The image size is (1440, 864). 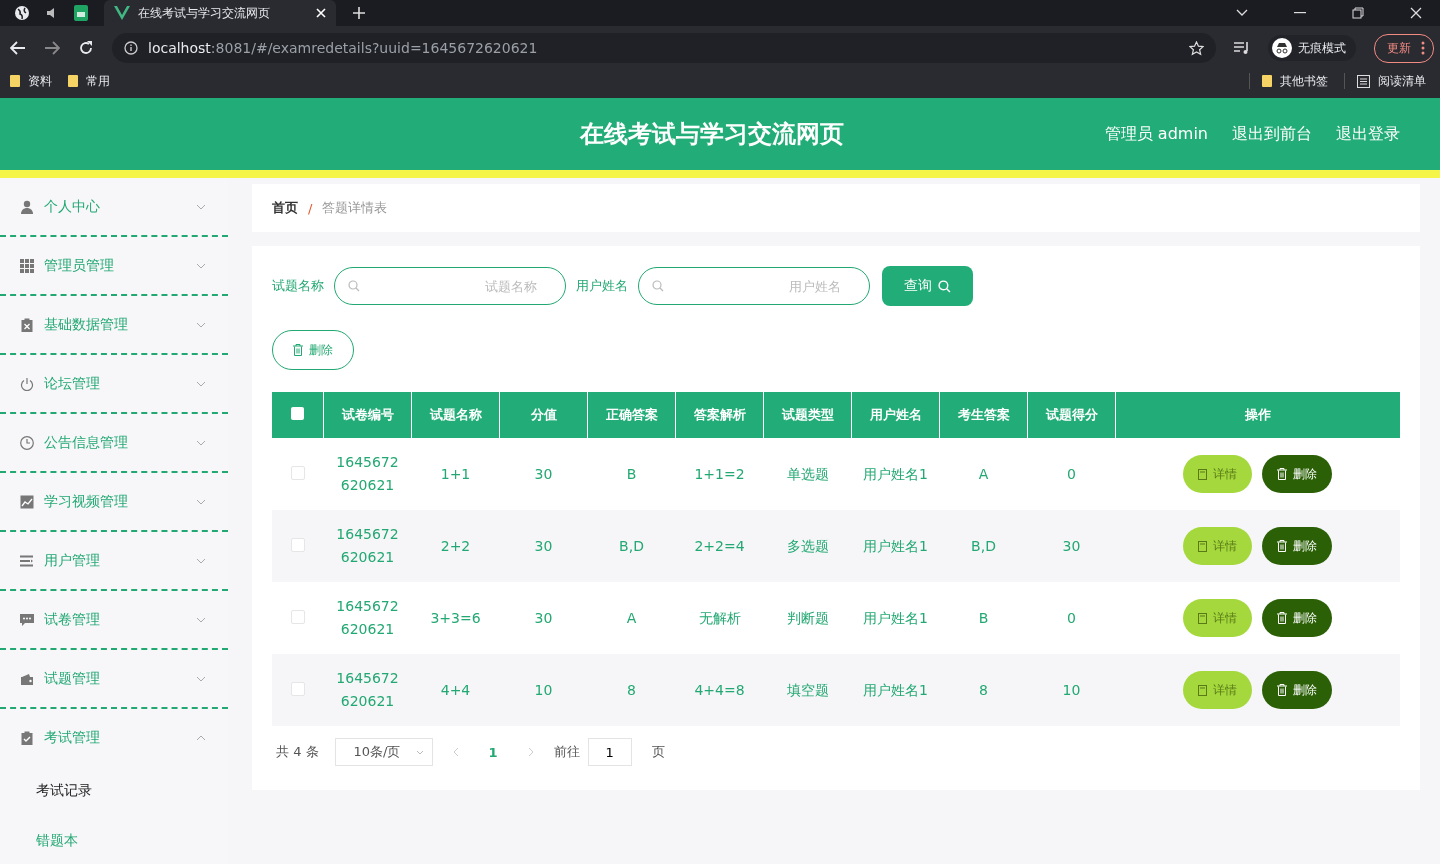 What do you see at coordinates (86, 48) in the screenshot?
I see `reload-icon` at bounding box center [86, 48].